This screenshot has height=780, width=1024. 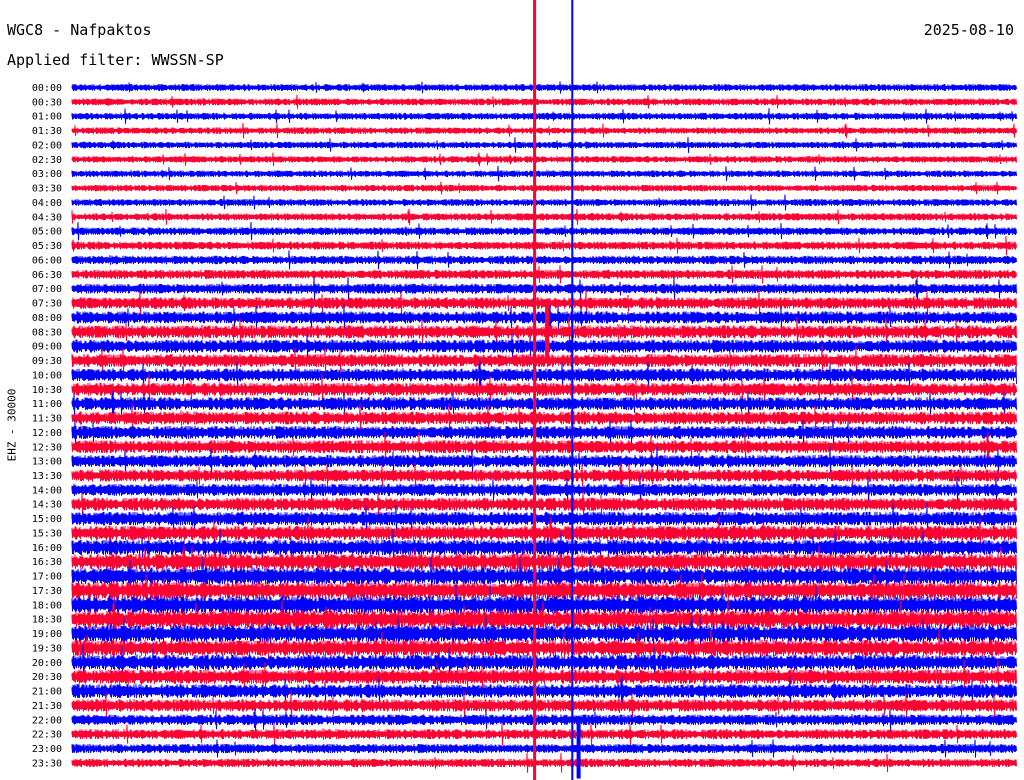 I want to click on time-tick-label: 02:00, so click(x=47, y=145).